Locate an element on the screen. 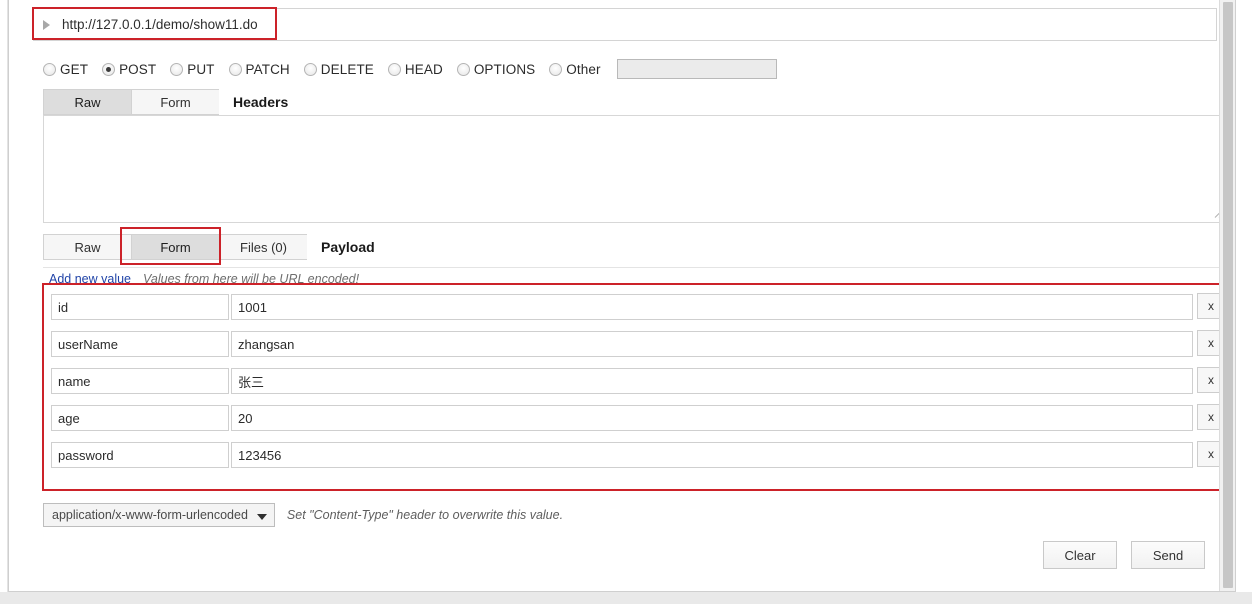 This screenshot has height=604, width=1252. headers-tabstrip: Raw Form Headers is located at coordinates (165, 102).